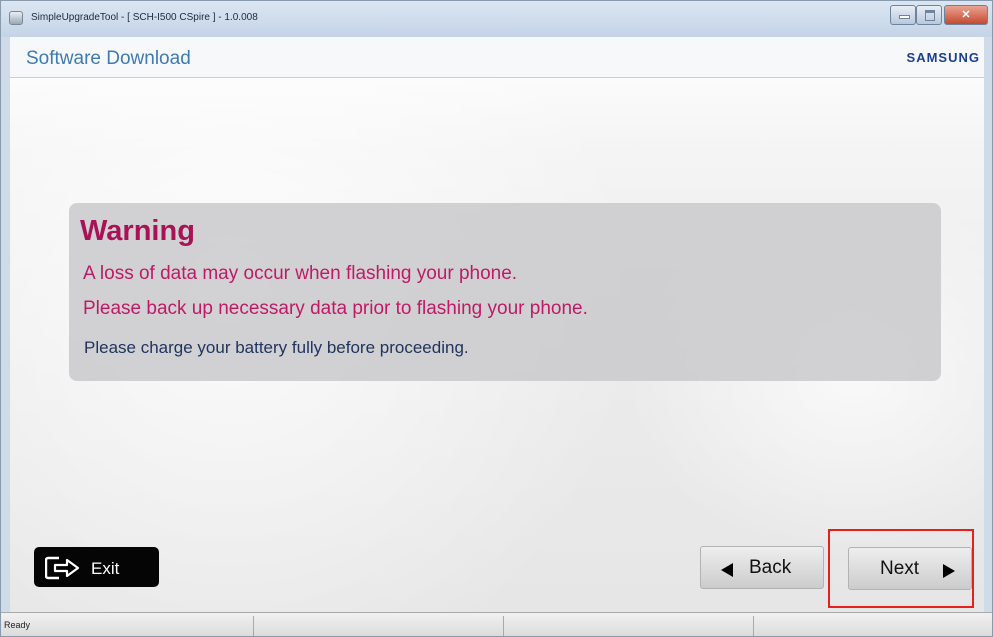  I want to click on close-button: ✕, so click(966, 15).